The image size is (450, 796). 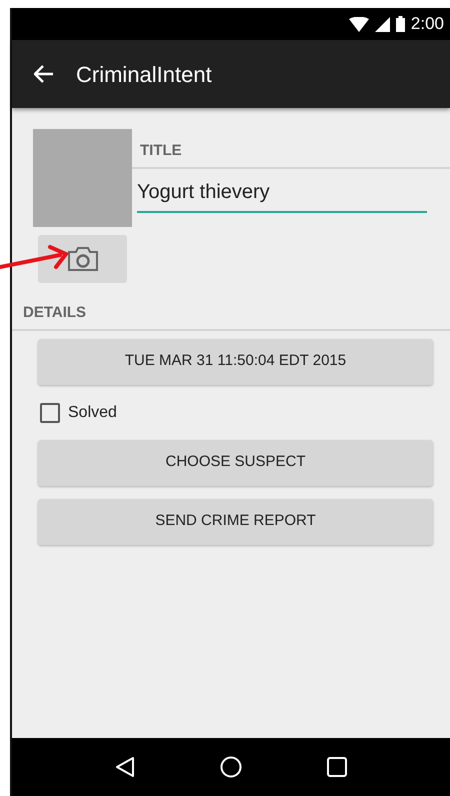 I want to click on action-button: SEND CRIME REPORT, so click(x=235, y=521).